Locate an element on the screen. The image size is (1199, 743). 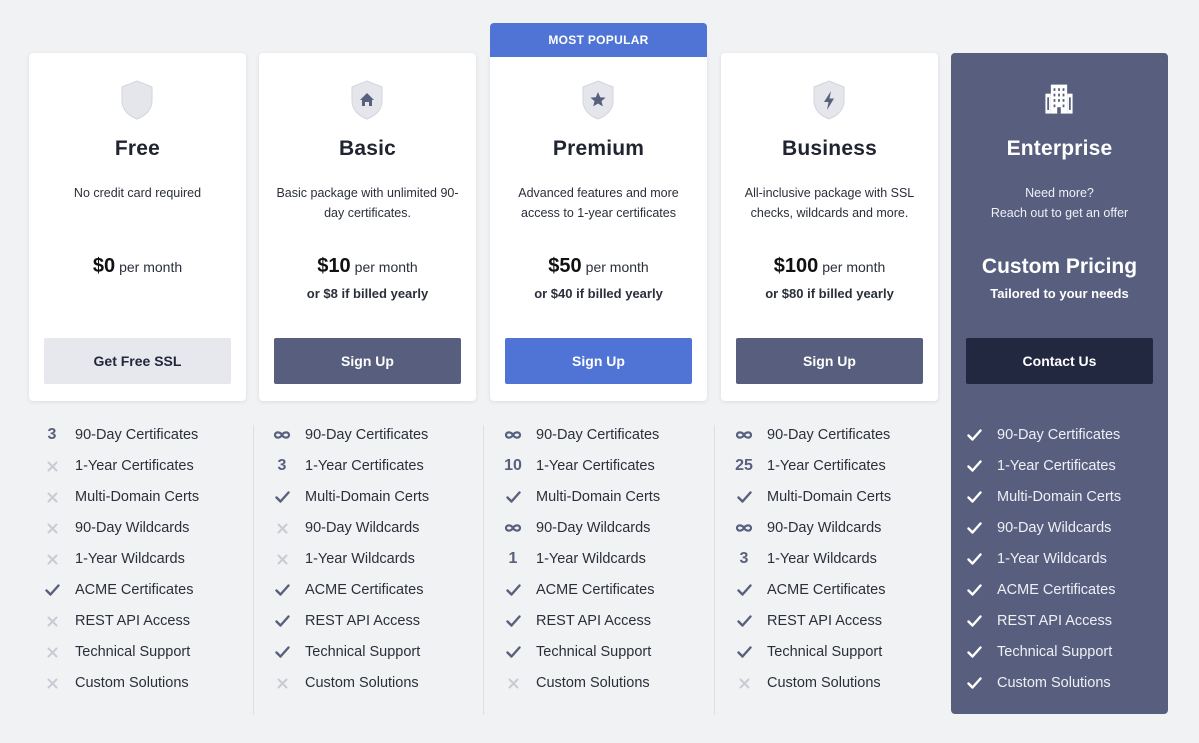
price-amount: $100 is located at coordinates (796, 266).